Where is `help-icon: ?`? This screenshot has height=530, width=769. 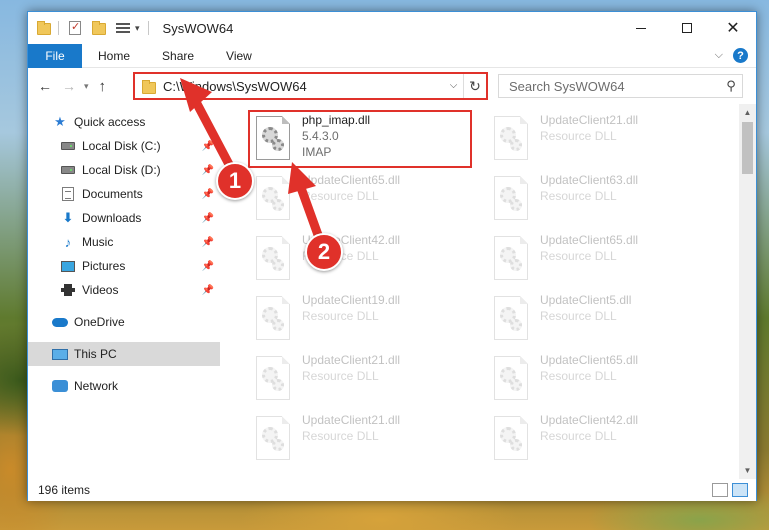 help-icon: ? is located at coordinates (740, 55).